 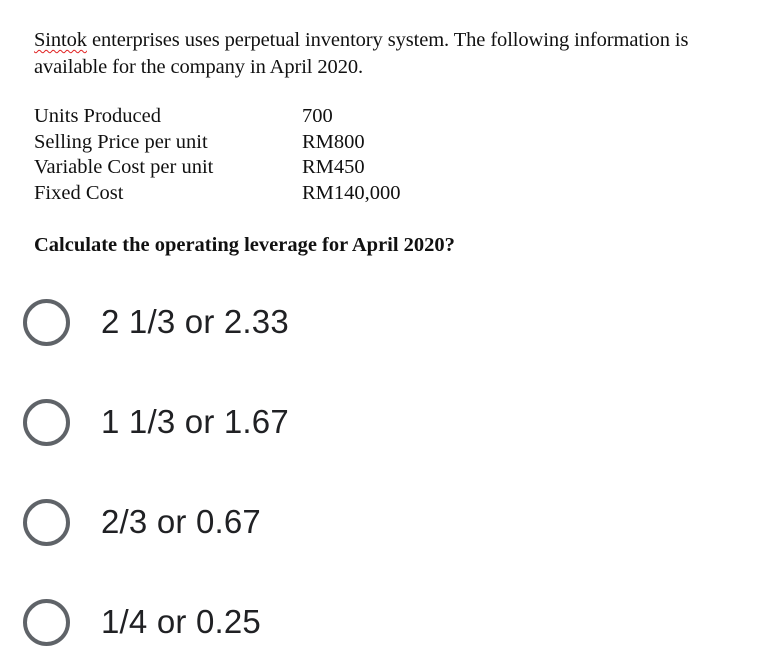 I want to click on answer-option-2: 1 1/3 or 1.67, so click(x=250, y=422).